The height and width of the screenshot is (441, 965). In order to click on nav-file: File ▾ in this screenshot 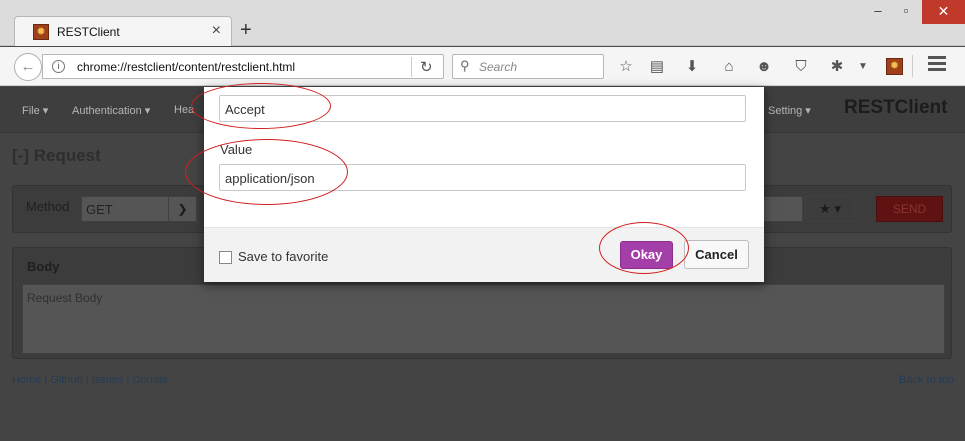, I will do `click(35, 110)`.